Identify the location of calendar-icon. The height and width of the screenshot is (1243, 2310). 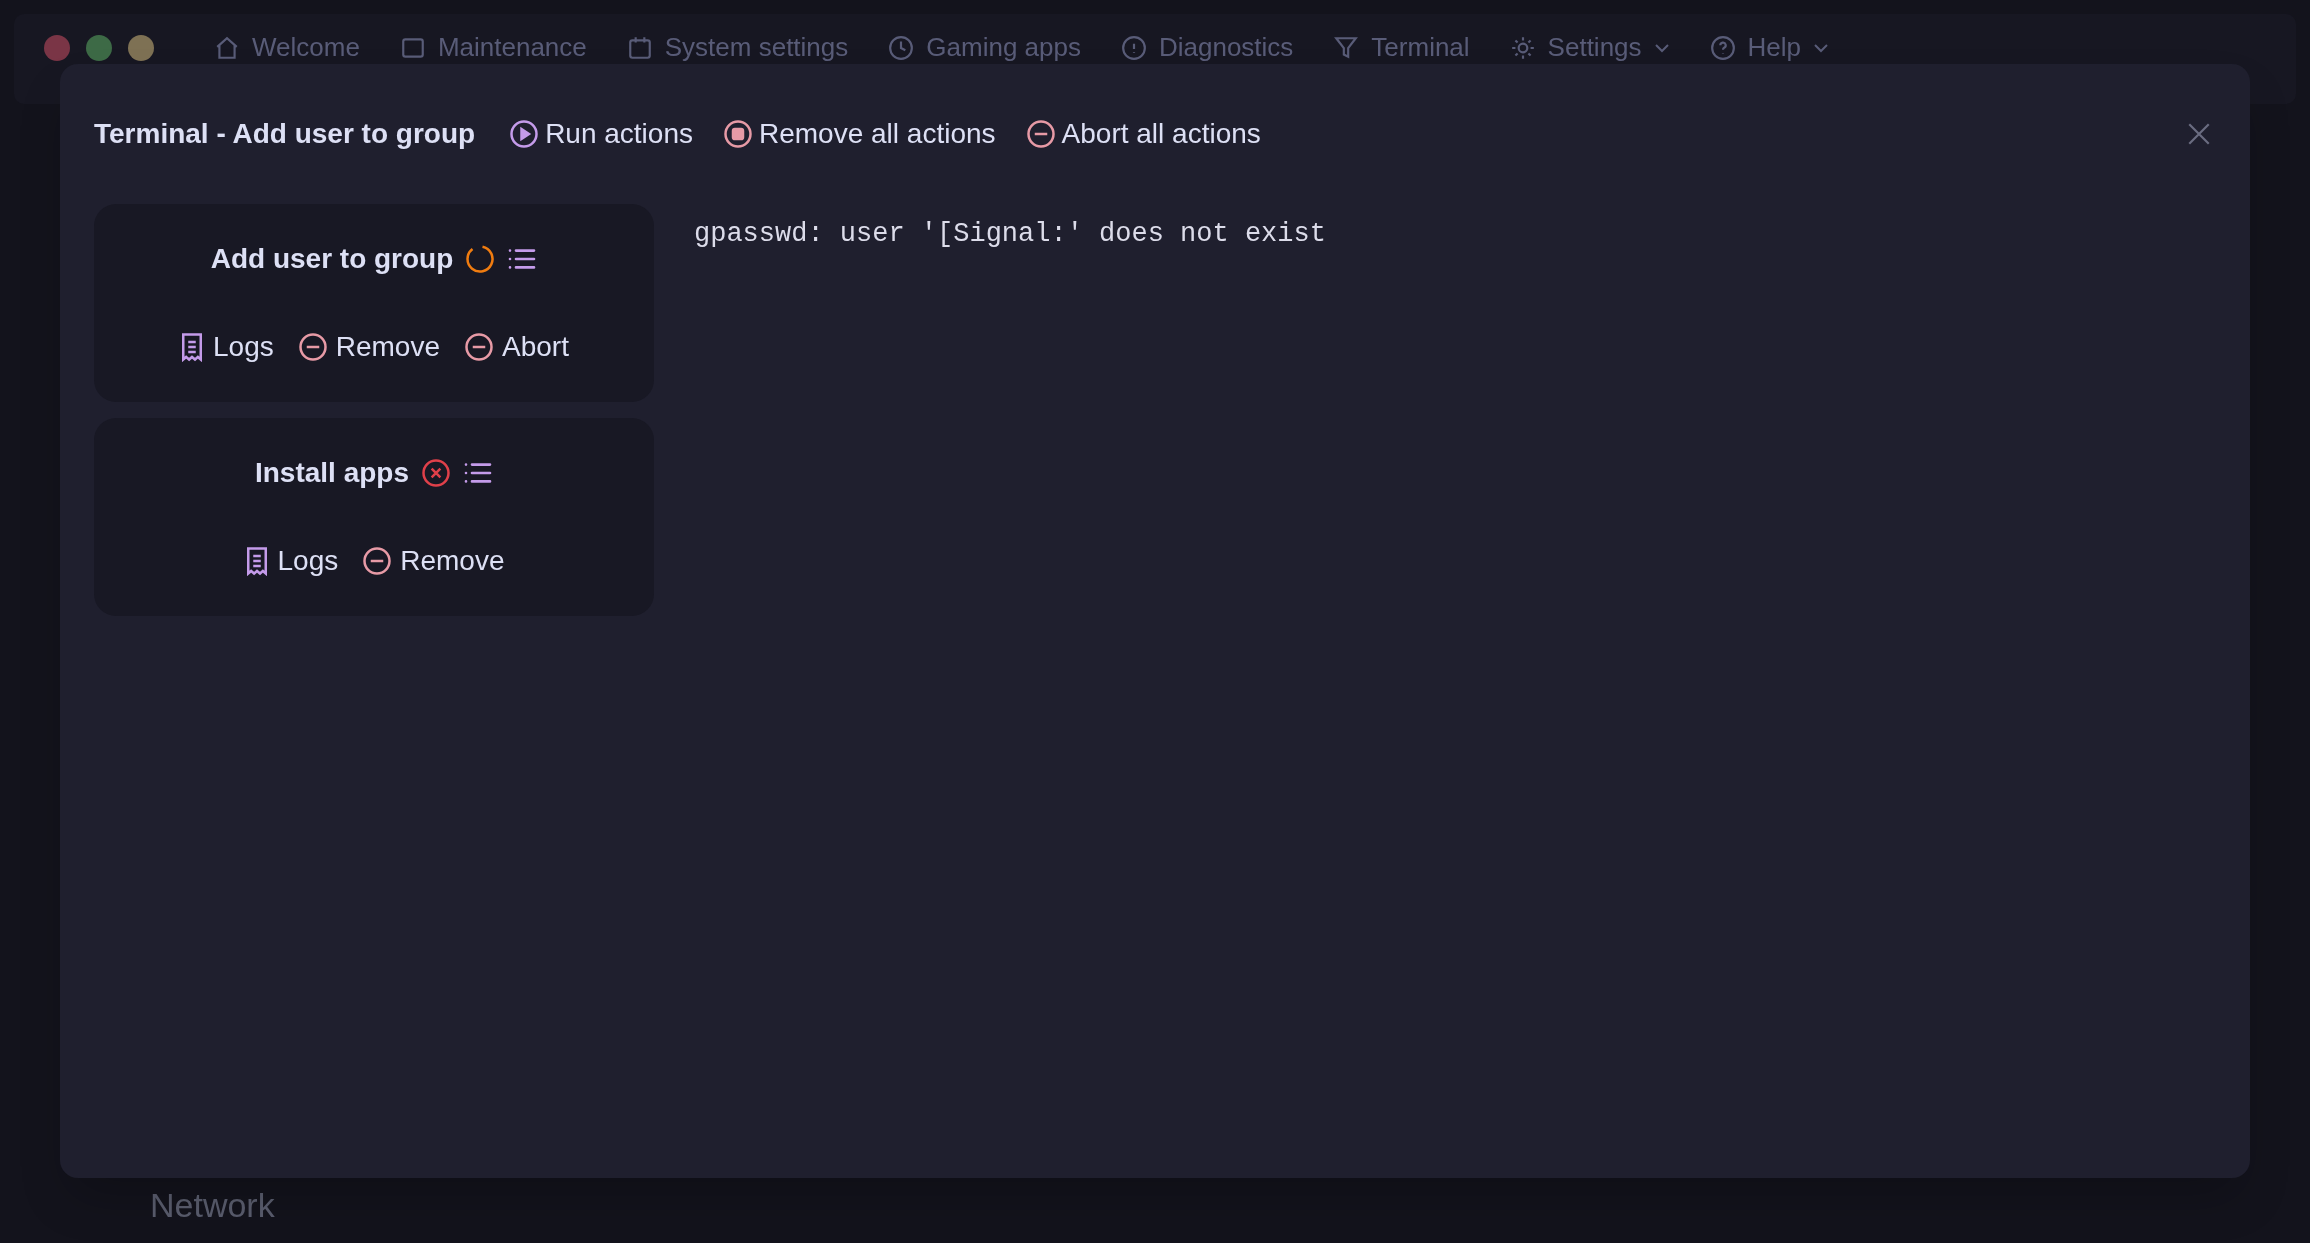
(639, 47).